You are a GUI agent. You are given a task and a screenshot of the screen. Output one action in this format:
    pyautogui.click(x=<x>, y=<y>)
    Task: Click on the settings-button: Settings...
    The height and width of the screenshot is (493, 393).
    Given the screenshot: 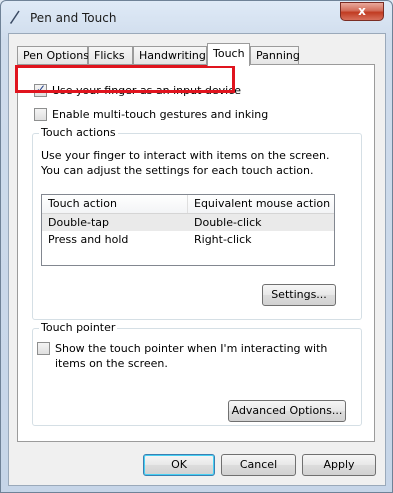 What is the action you would take?
    pyautogui.click(x=299, y=295)
    